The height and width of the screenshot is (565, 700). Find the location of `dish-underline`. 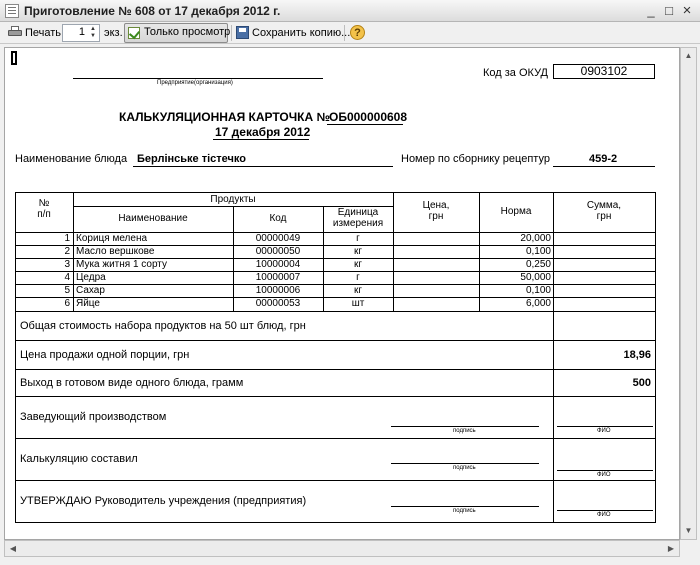

dish-underline is located at coordinates (263, 166).